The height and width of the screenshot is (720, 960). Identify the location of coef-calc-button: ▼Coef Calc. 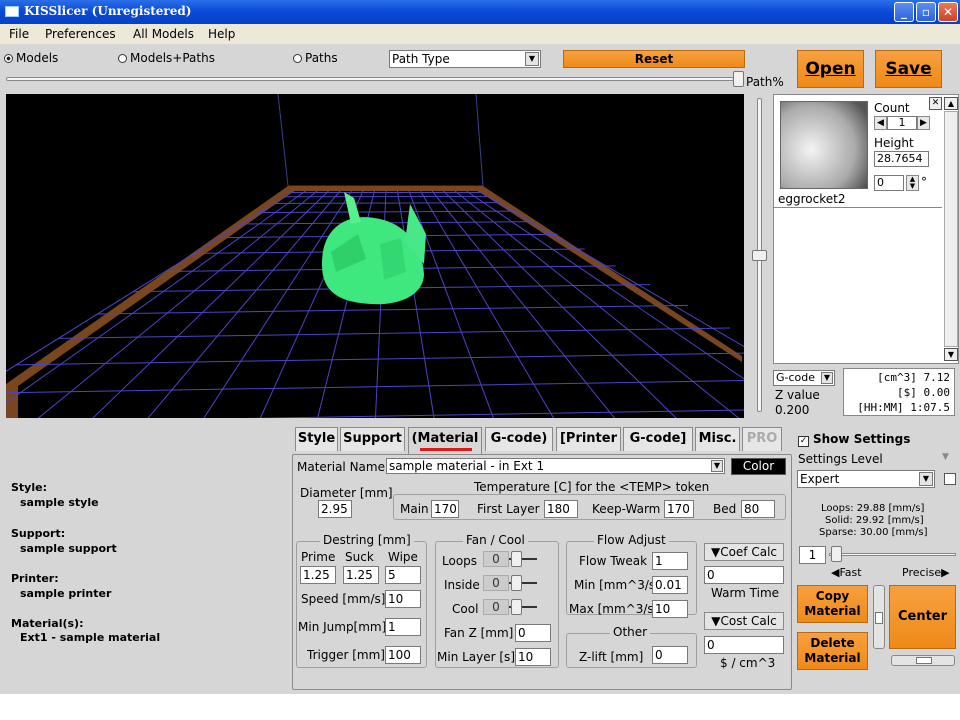
(744, 552).